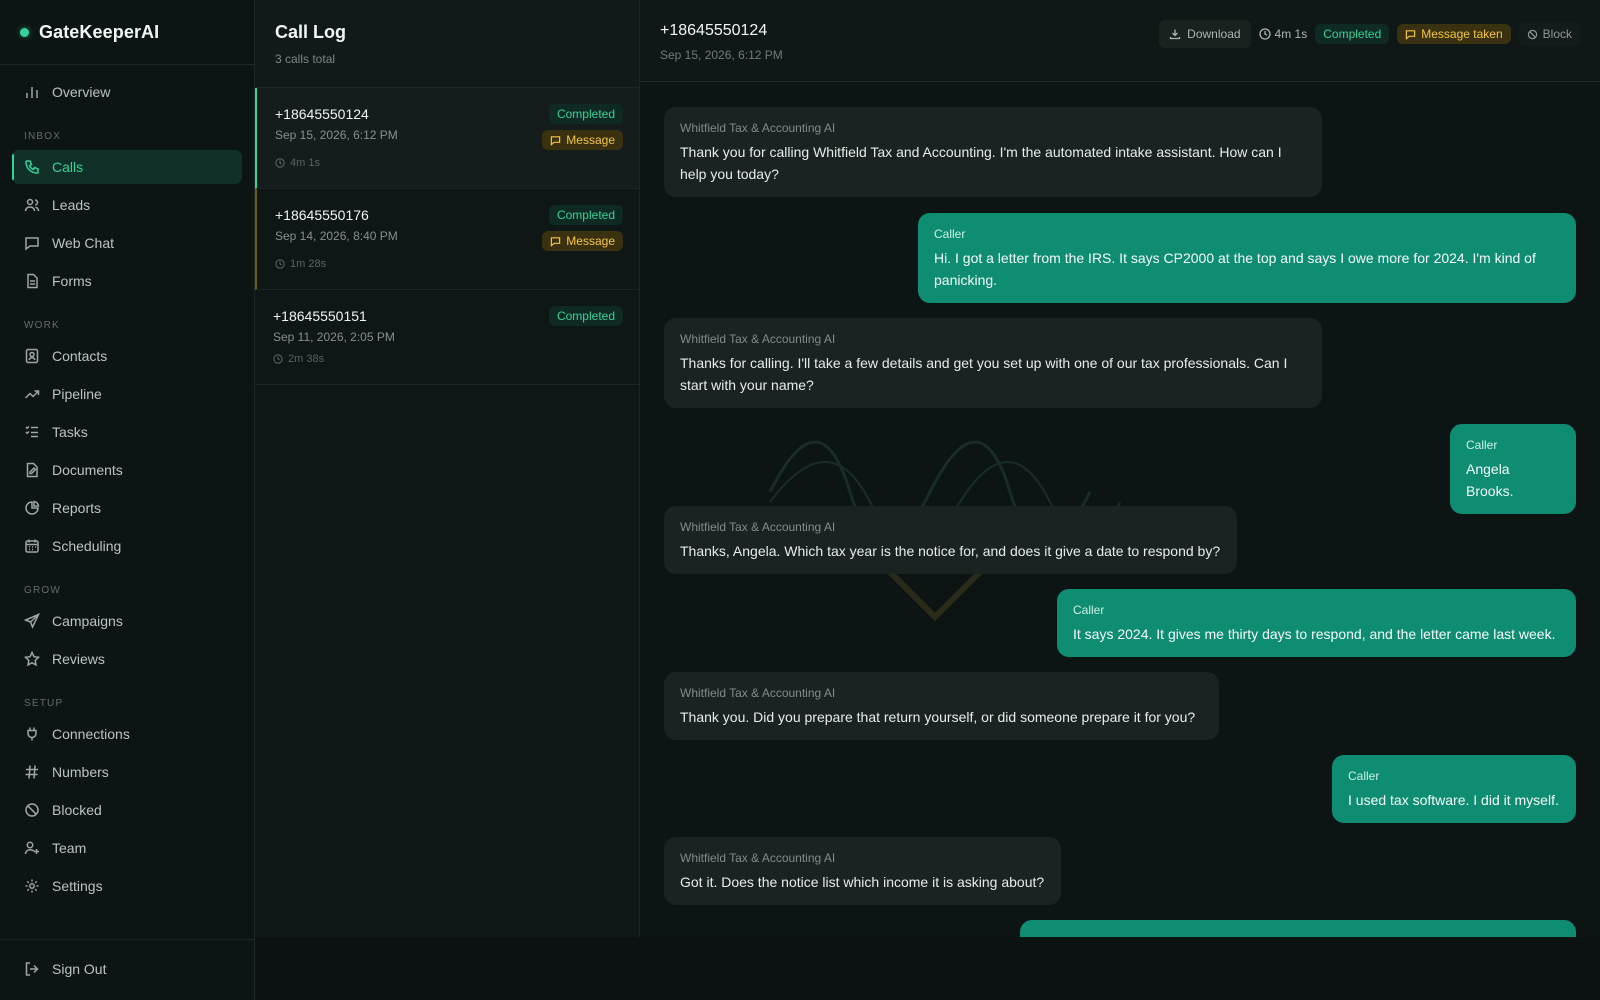 The height and width of the screenshot is (1000, 1600). Describe the element at coordinates (1291, 34) in the screenshot. I see `detail-duration-text: 4m 1s` at that location.